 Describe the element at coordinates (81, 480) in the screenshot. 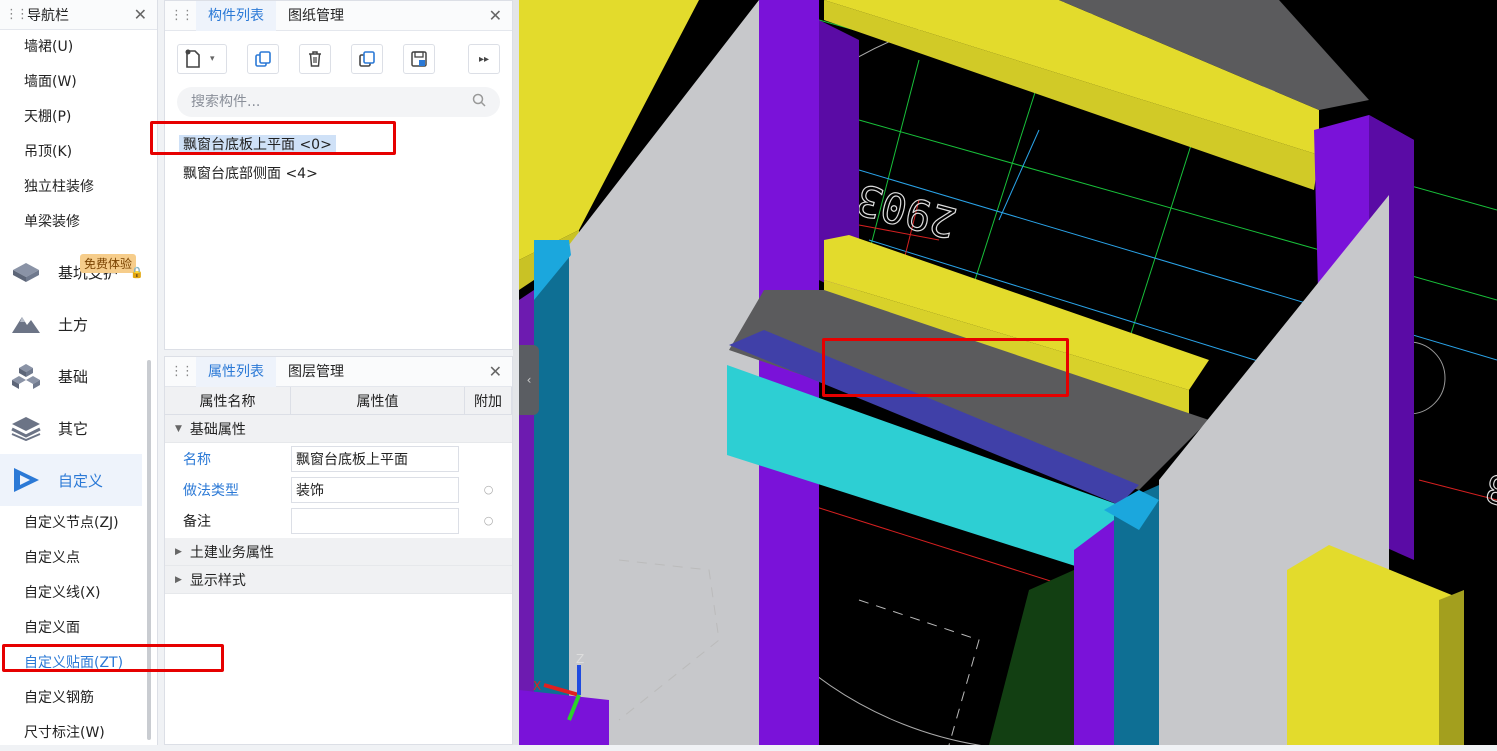

I see `nav-group-label: 自定义` at that location.